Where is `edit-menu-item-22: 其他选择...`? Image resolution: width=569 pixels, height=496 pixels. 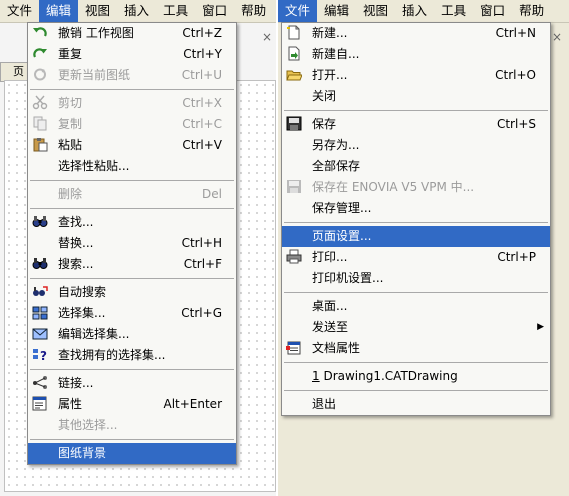 edit-menu-item-22: 其他选择... is located at coordinates (132, 425).